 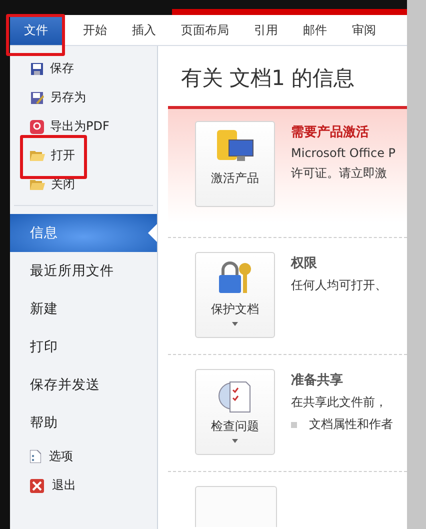 What do you see at coordinates (83, 385) in the screenshot?
I see `menu-item: 保存并发送` at bounding box center [83, 385].